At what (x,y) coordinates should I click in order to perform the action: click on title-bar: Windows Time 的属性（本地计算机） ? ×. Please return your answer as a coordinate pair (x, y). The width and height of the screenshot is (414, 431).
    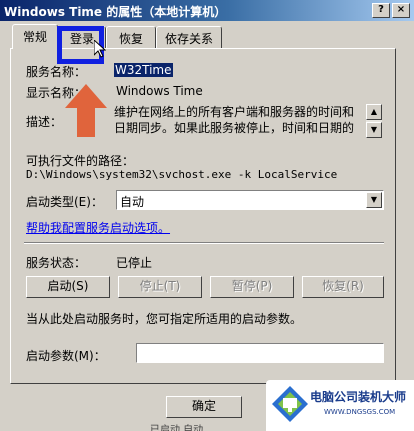
    Looking at the image, I should click on (207, 10).